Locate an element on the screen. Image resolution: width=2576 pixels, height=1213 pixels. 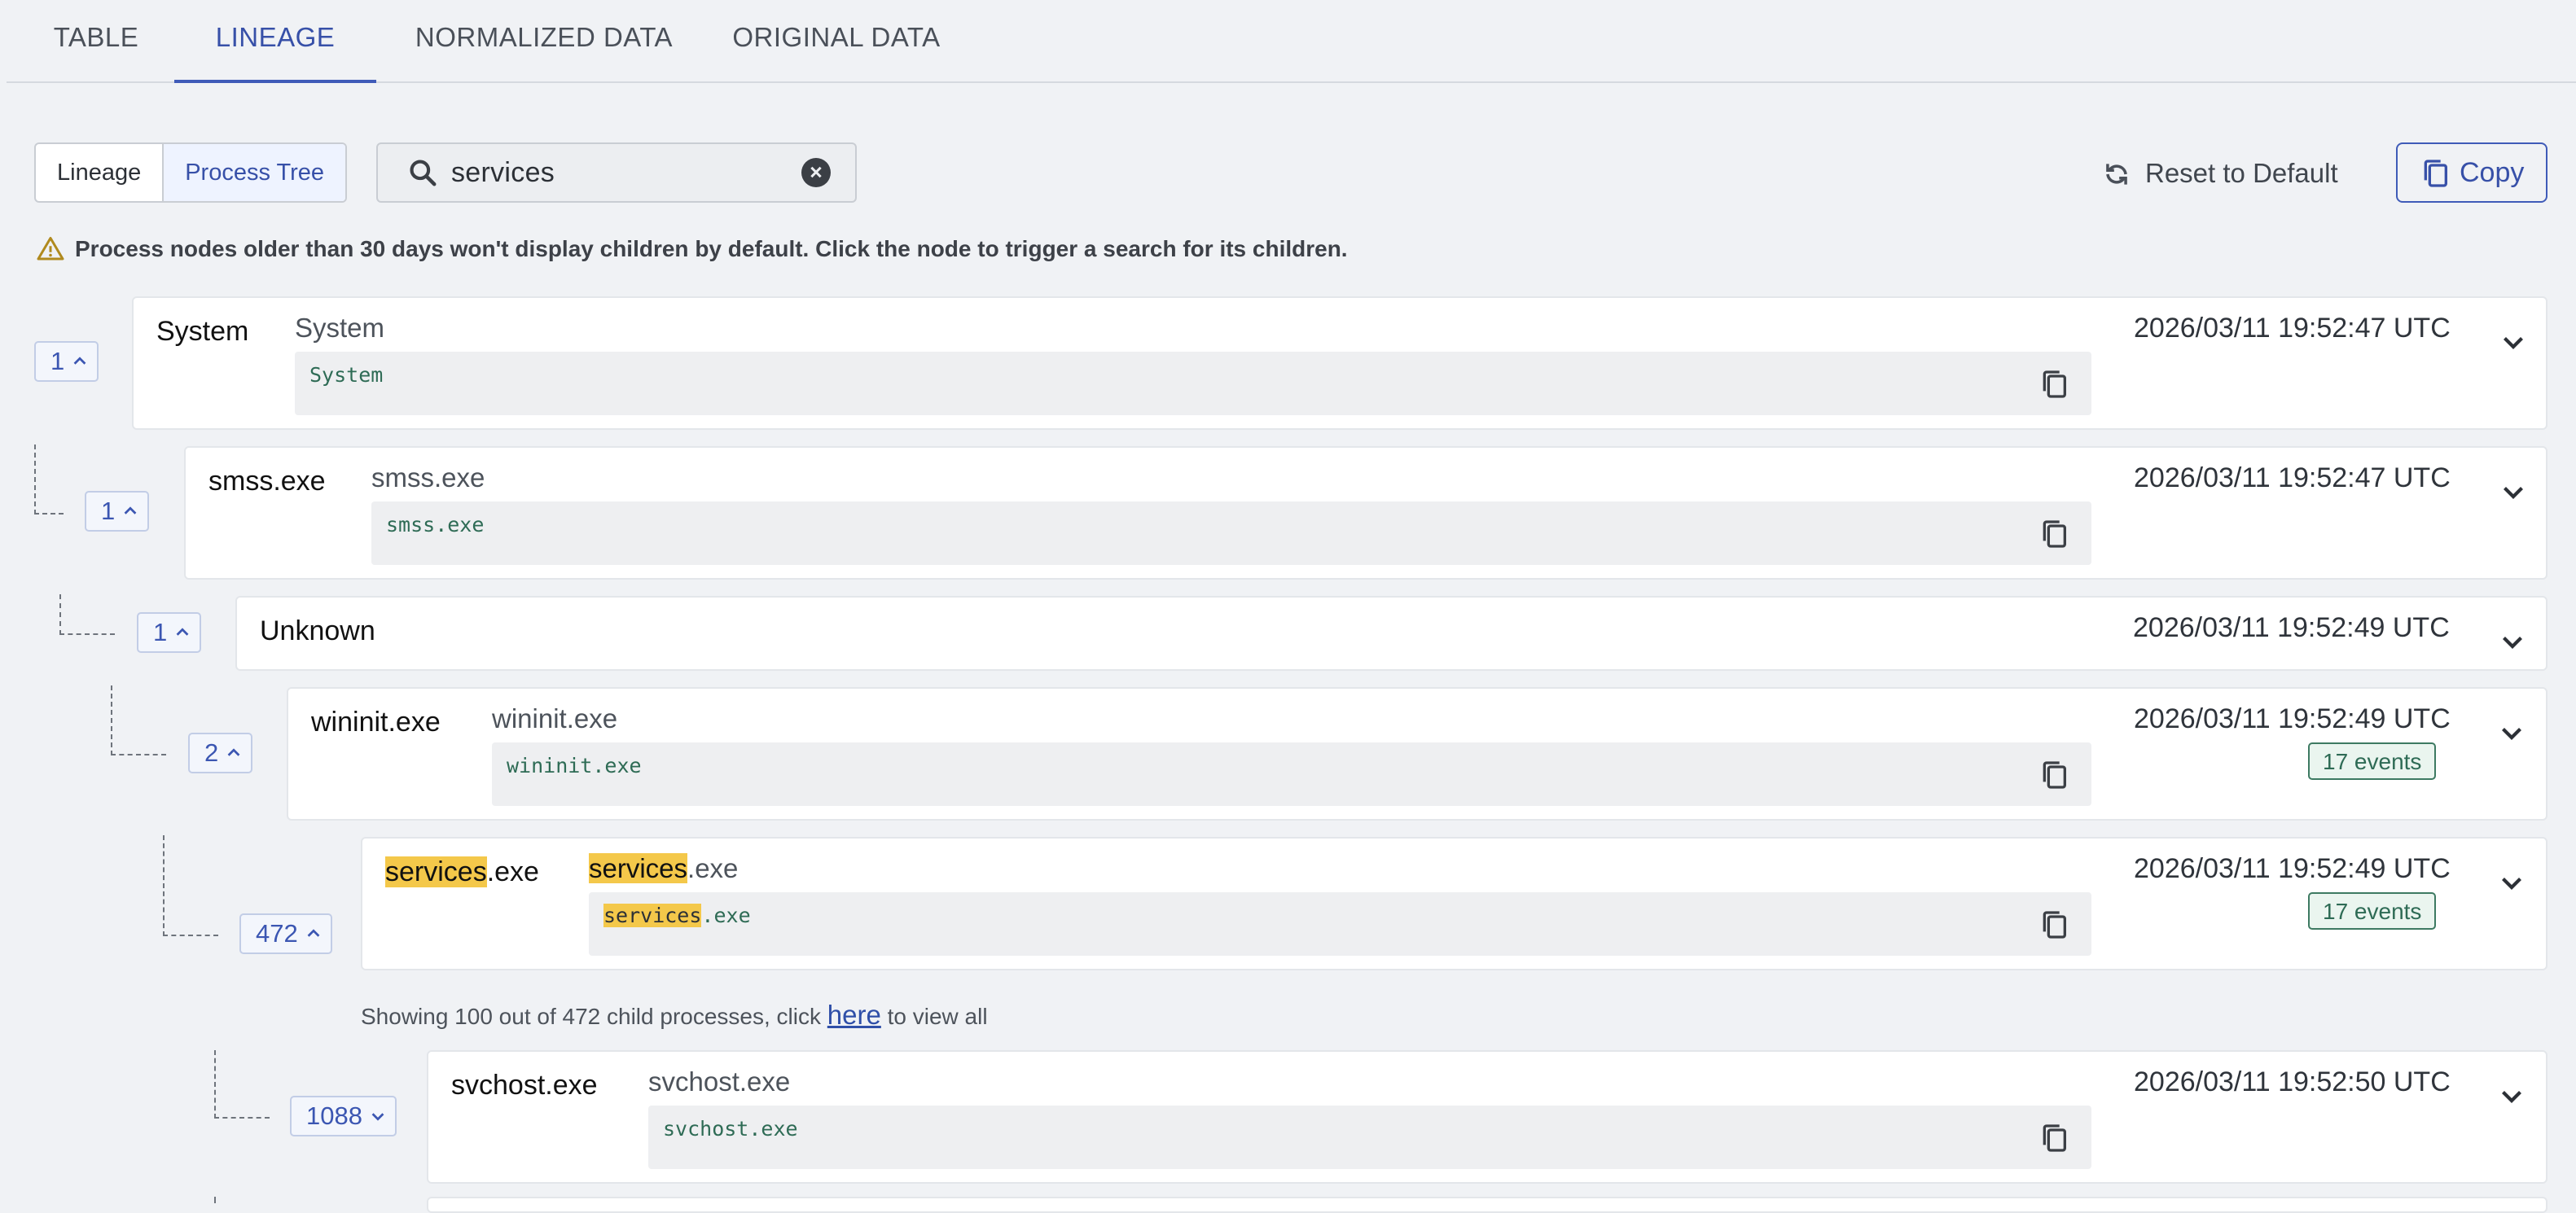
search-input: services is located at coordinates (616, 172).